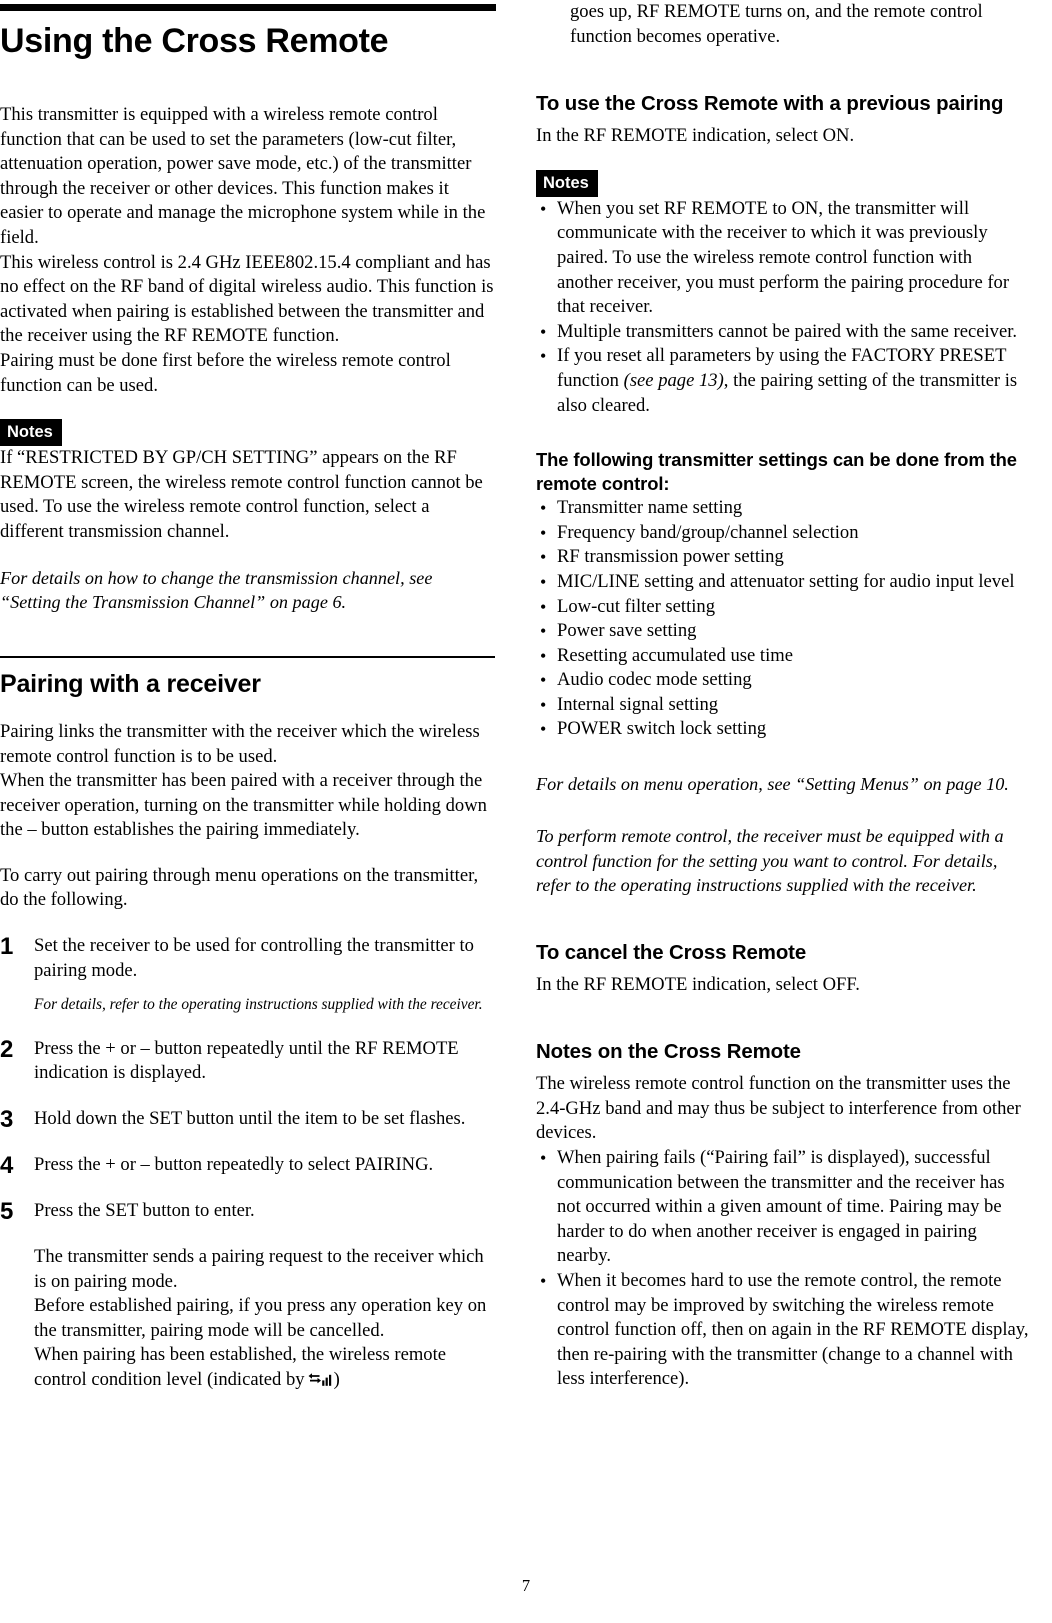  Describe the element at coordinates (783, 680) in the screenshot. I see `list-item: Audio codec mode setting` at that location.